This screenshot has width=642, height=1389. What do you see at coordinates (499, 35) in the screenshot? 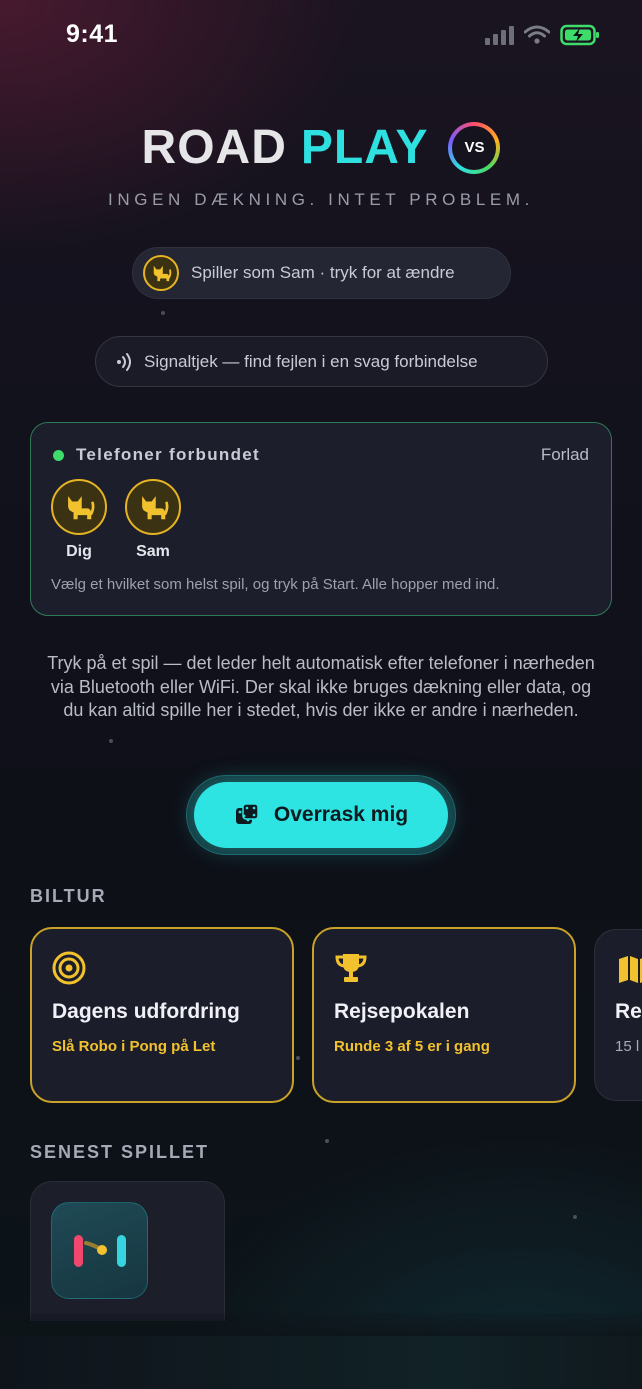
I see `cellular-signal-icon` at bounding box center [499, 35].